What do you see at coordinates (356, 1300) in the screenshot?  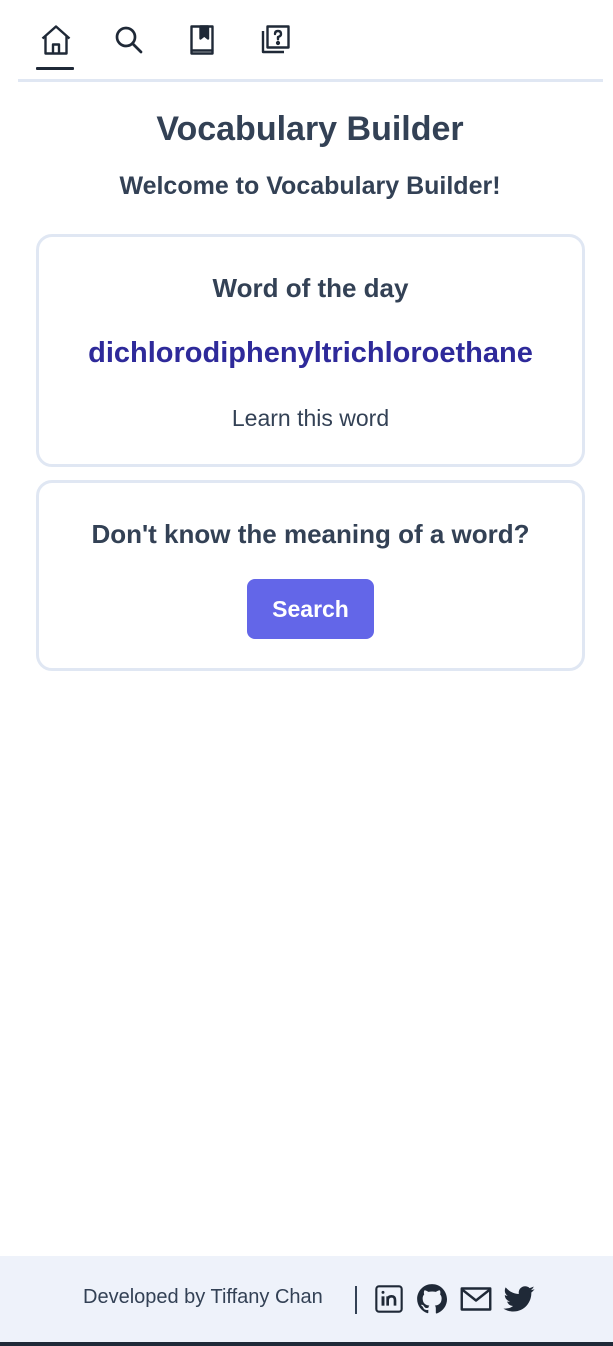 I see `footer-divider` at bounding box center [356, 1300].